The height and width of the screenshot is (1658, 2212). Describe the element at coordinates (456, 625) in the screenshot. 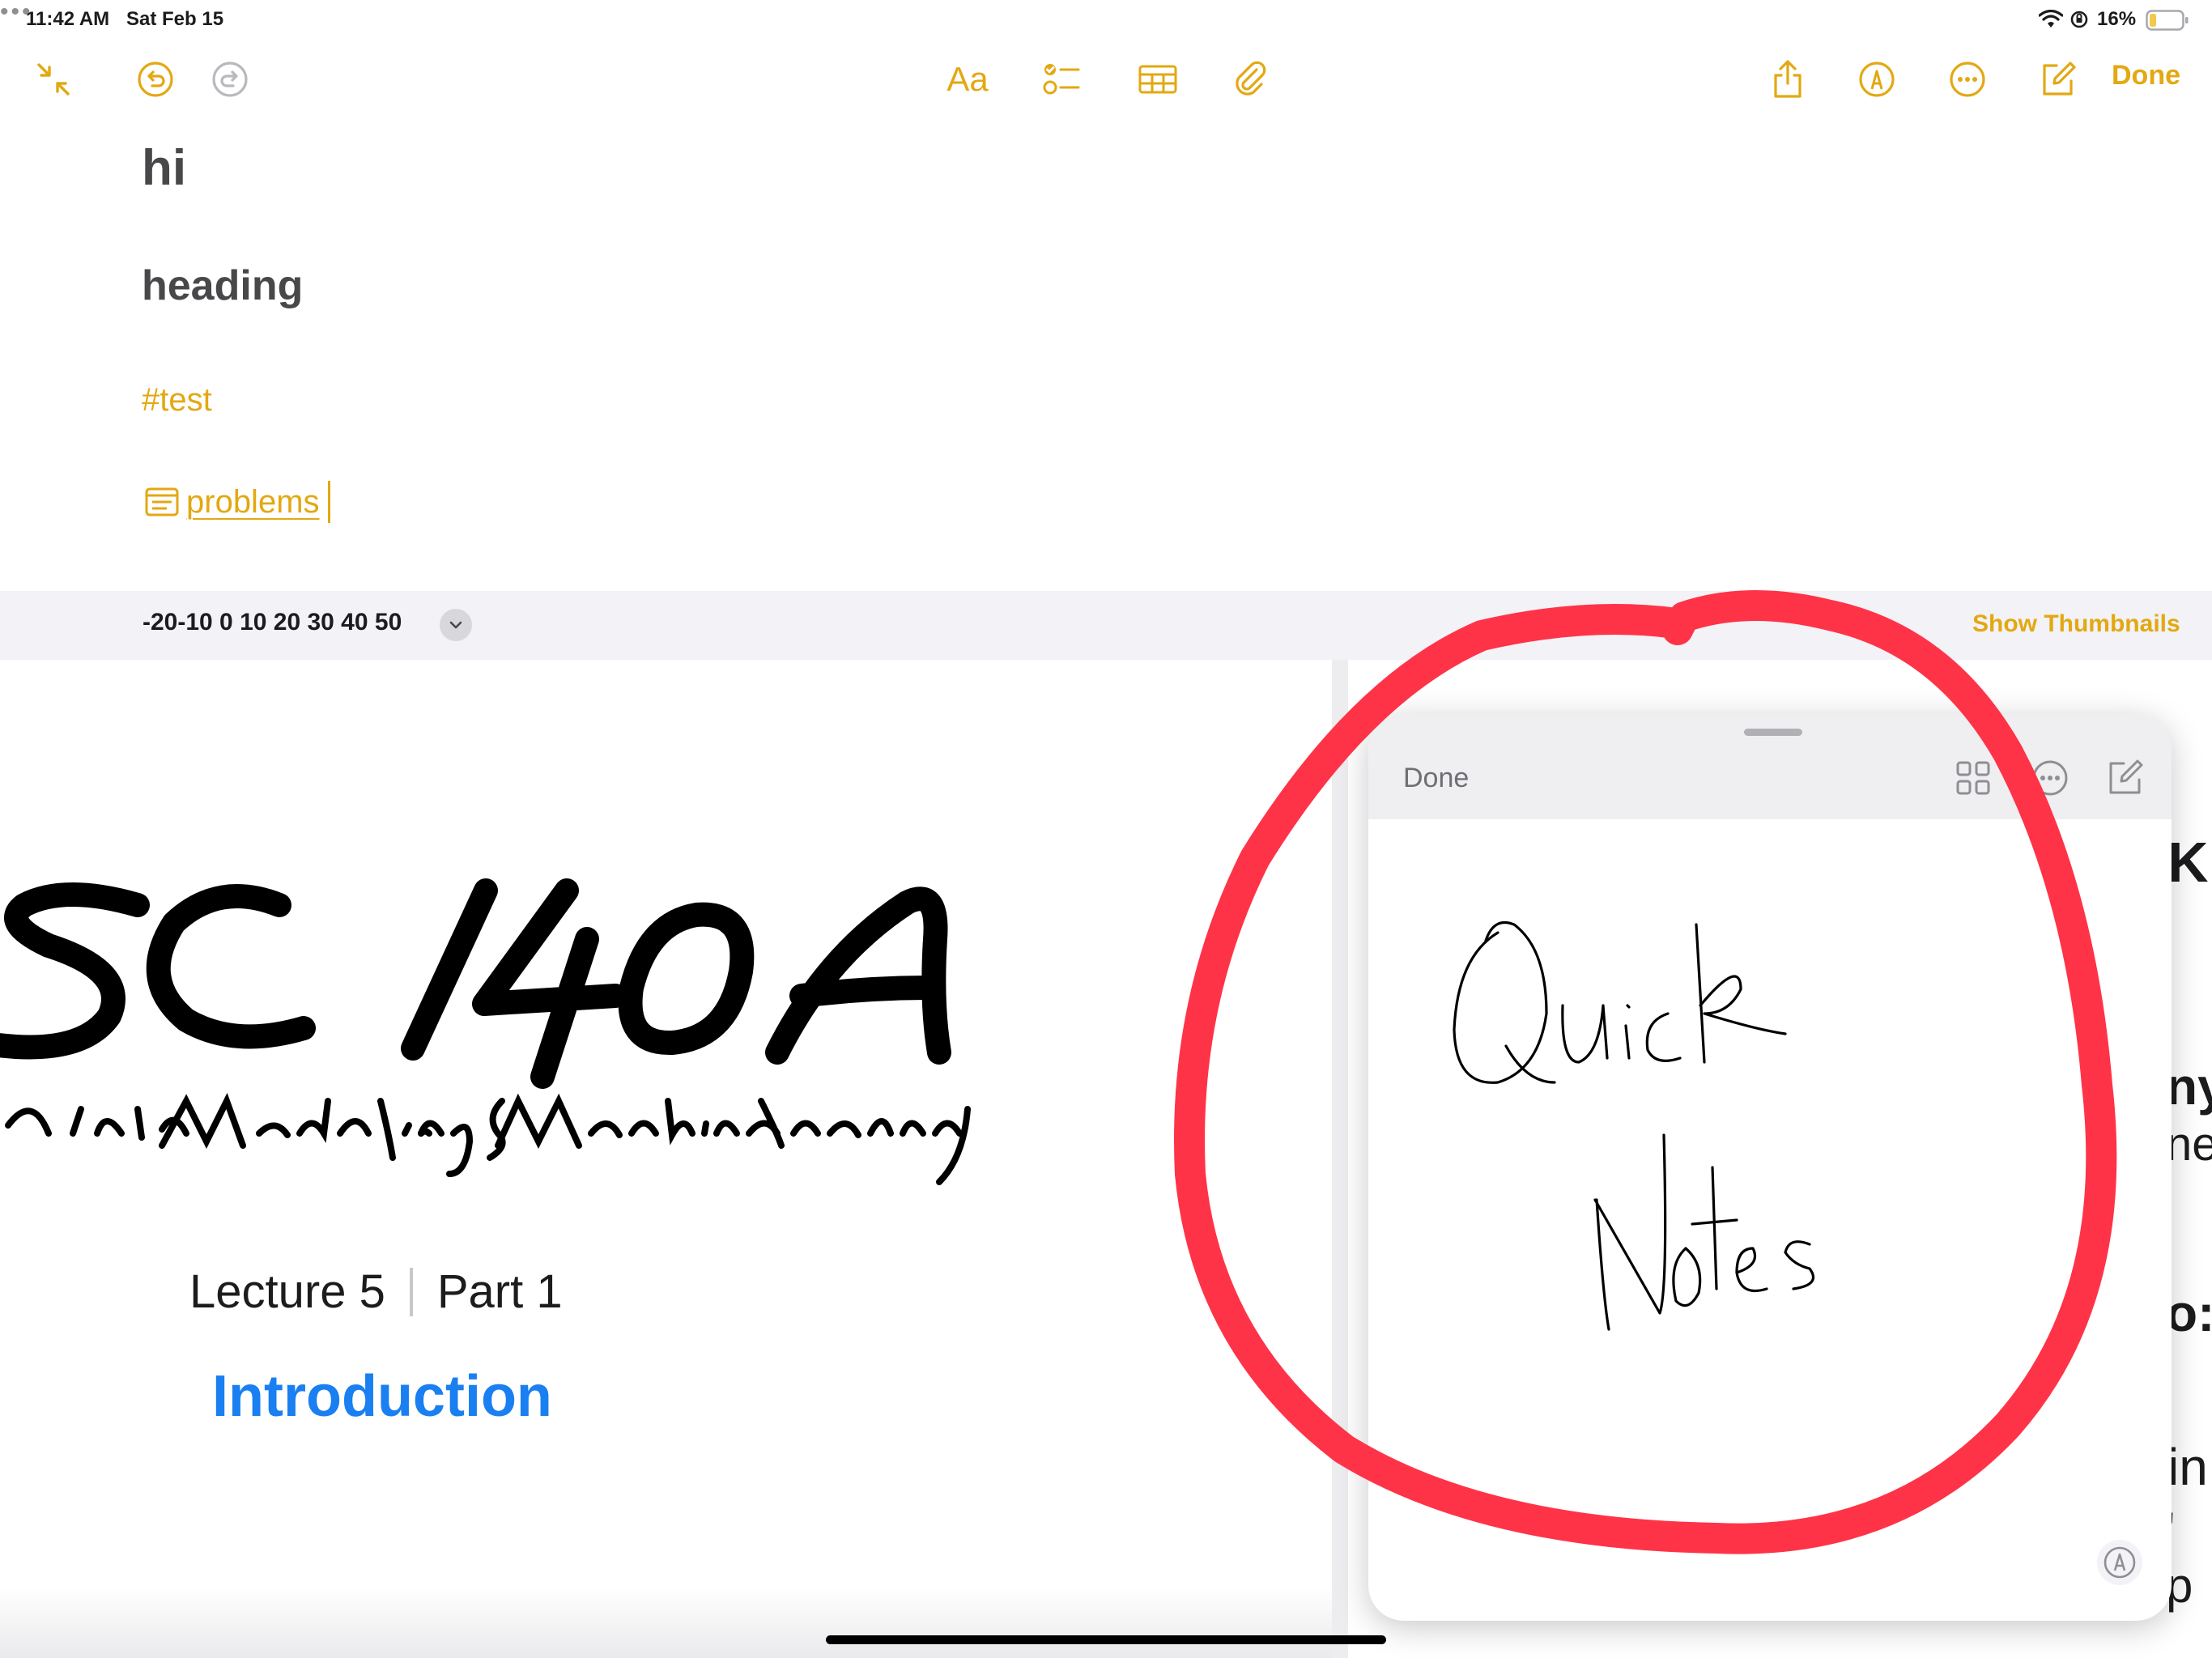

I see `chevron-down-icon` at that location.